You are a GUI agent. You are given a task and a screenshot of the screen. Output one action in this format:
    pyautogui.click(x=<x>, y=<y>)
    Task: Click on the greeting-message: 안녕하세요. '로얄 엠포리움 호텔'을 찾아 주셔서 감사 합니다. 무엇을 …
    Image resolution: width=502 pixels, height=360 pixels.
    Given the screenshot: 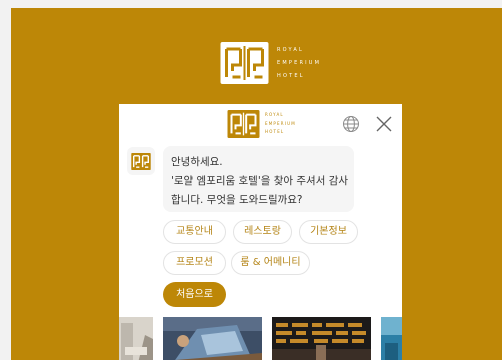 What is the action you would take?
    pyautogui.click(x=258, y=179)
    